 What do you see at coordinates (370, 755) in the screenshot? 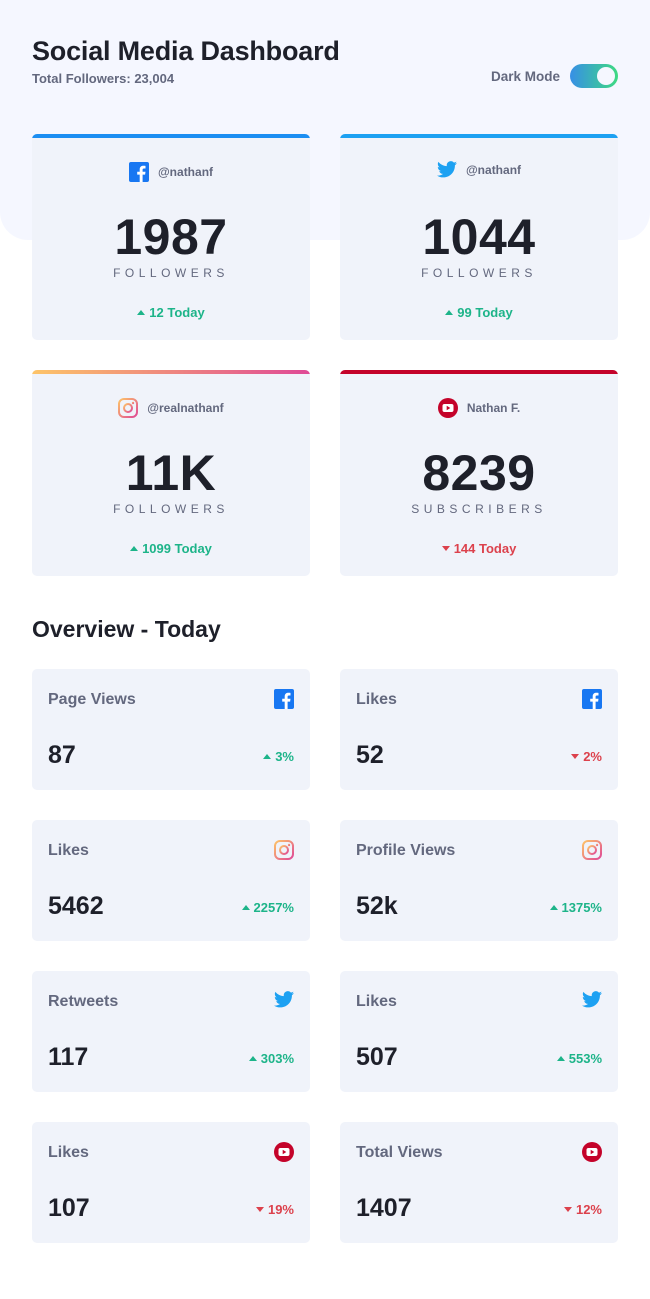
I see `overview-value: 52` at bounding box center [370, 755].